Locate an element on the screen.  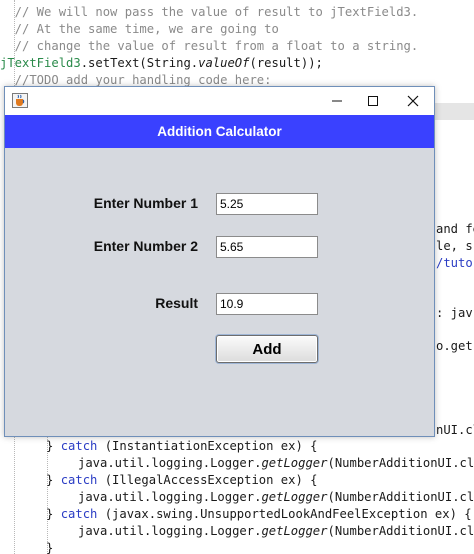
close-button is located at coordinates (413, 101).